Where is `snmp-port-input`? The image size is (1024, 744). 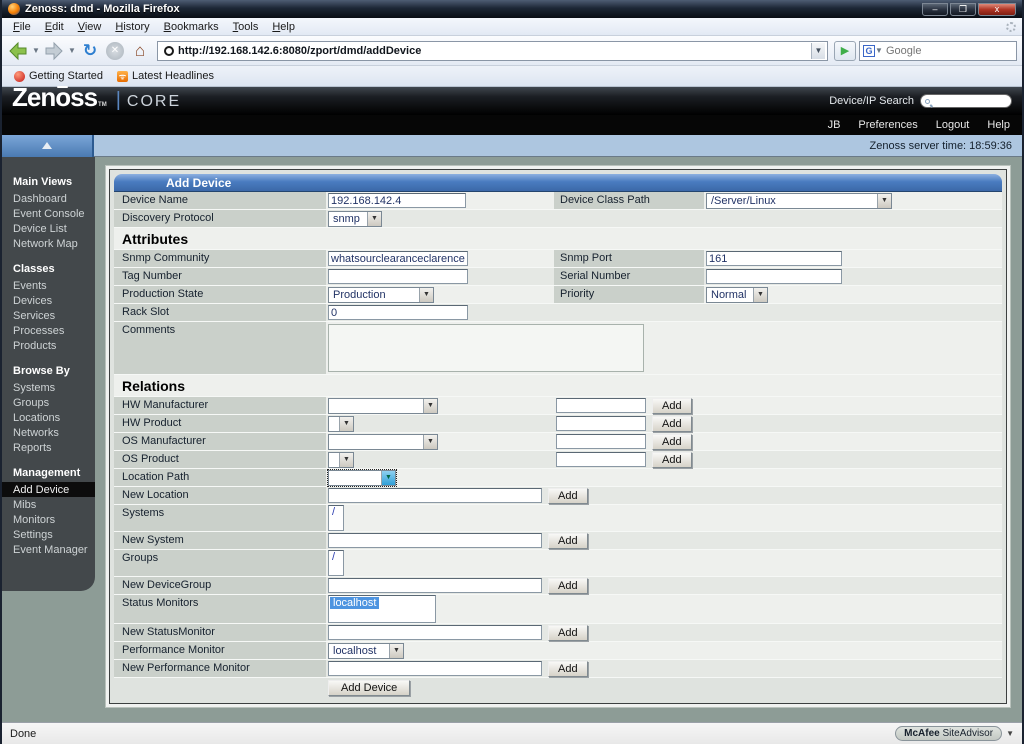 snmp-port-input is located at coordinates (774, 258).